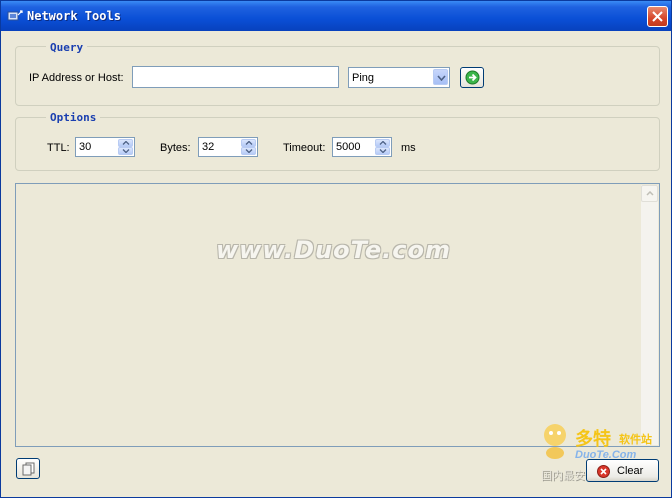 The image size is (672, 498). I want to click on scroll-up-button, so click(649, 193).